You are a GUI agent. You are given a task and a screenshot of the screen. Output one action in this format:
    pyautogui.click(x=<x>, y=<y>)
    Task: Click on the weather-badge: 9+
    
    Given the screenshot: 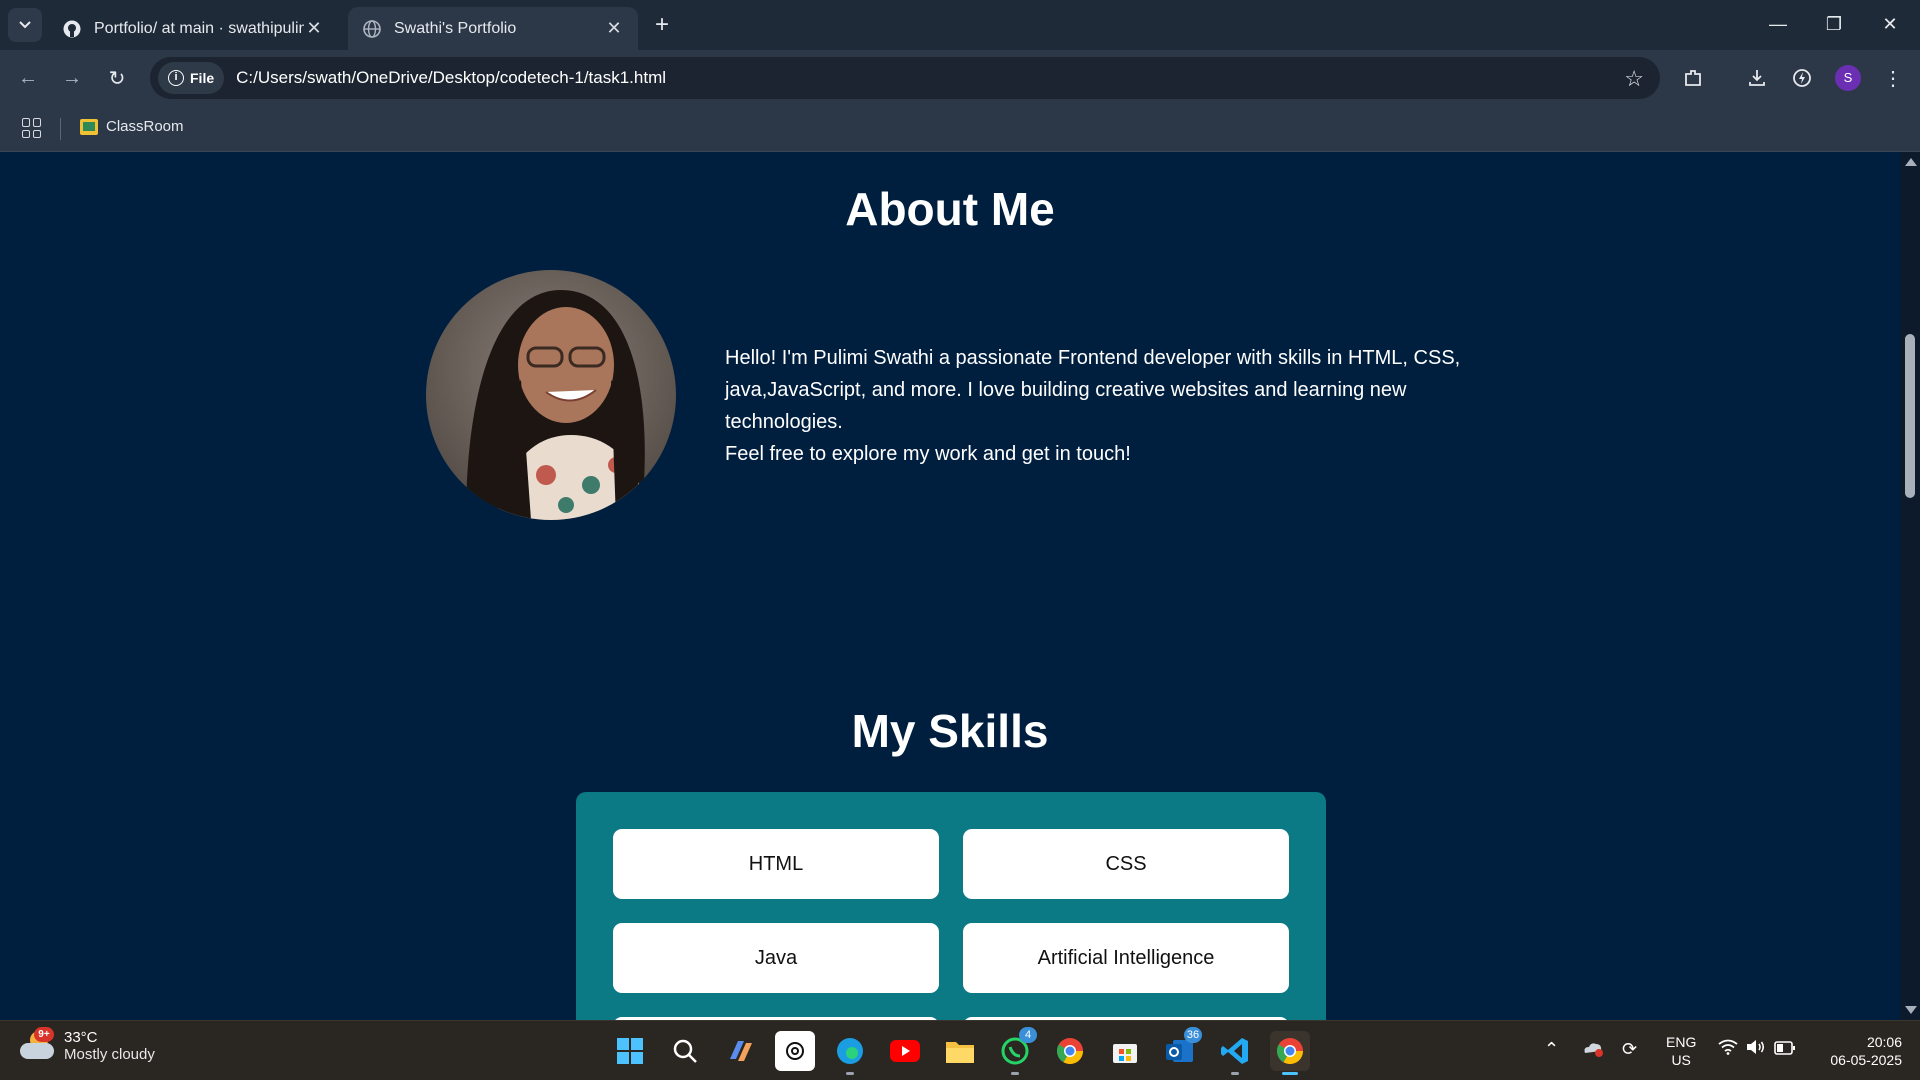 What is the action you would take?
    pyautogui.click(x=44, y=1034)
    